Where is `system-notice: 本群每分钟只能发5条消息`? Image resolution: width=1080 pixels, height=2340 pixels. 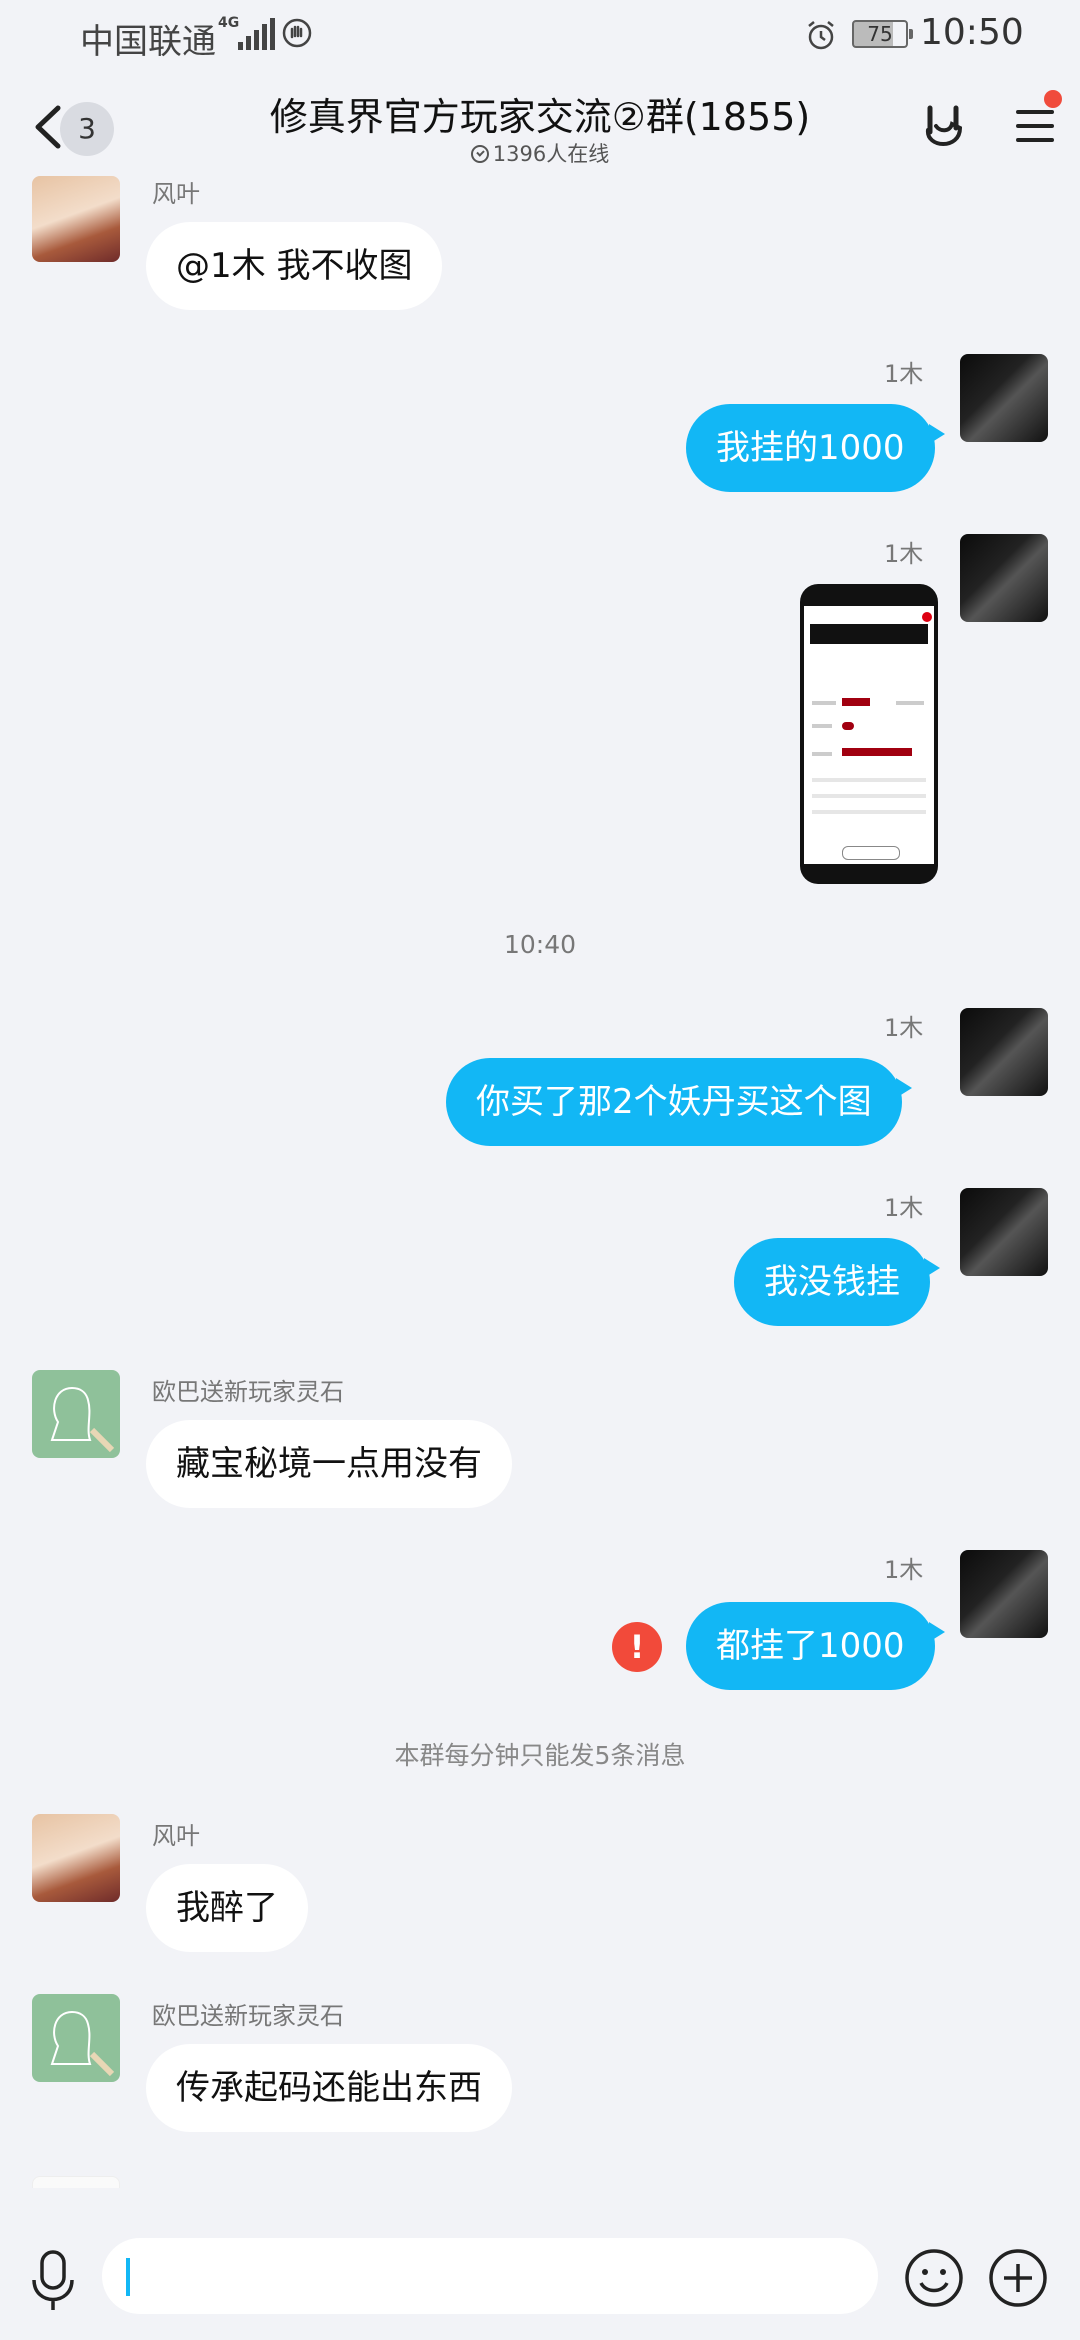
system-notice: 本群每分钟只能发5条消息 is located at coordinates (540, 1755).